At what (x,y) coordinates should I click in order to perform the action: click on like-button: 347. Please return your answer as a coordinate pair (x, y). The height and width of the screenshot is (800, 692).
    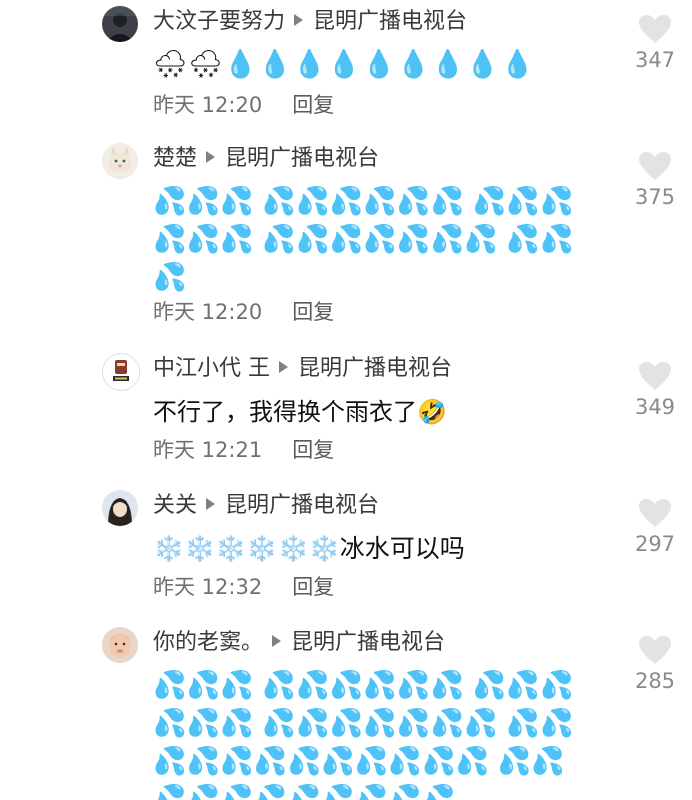
    Looking at the image, I should click on (655, 43).